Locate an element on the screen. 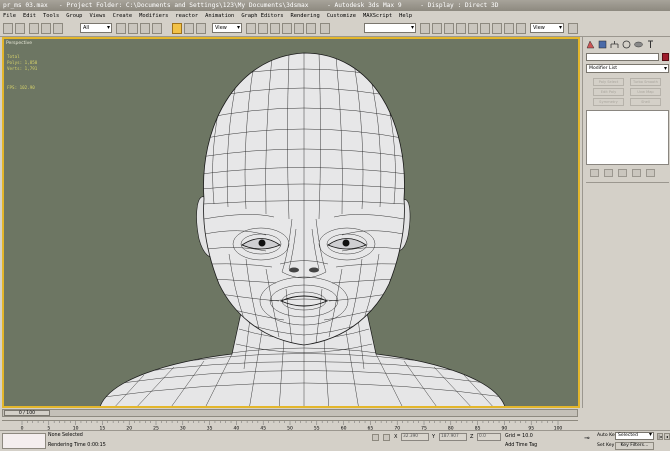 This screenshot has width=670, height=451. bind-spacewarp-icon is located at coordinates (58, 28).